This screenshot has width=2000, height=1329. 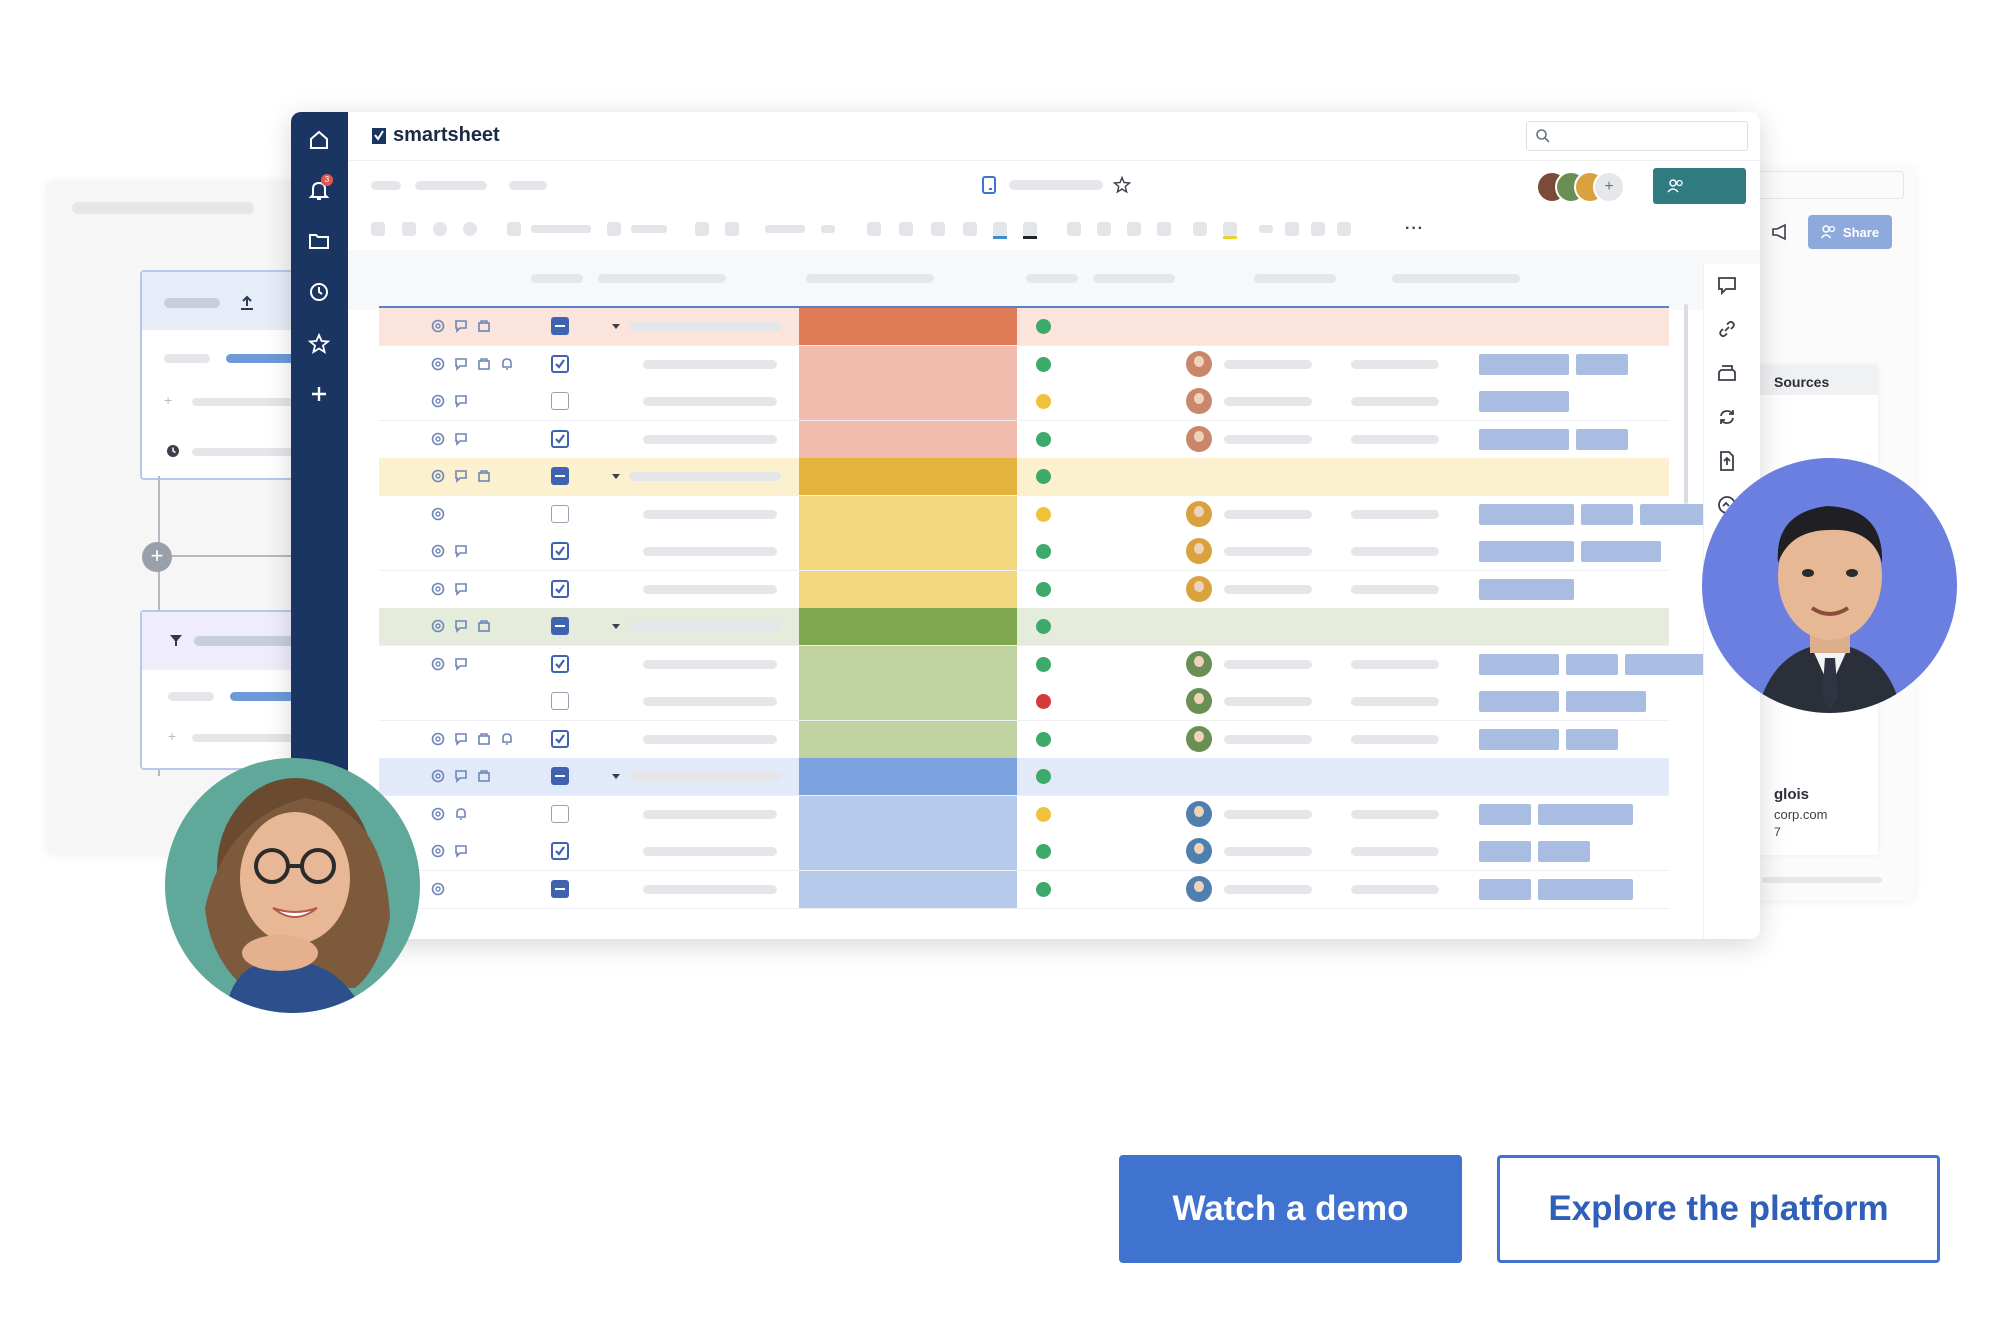 I want to click on explore-platform-button: Explore the platform, so click(x=1718, y=1209).